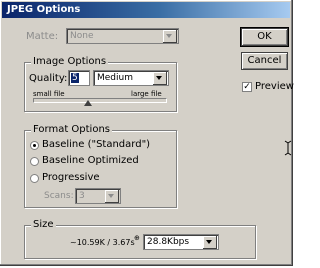 The image size is (320, 268). What do you see at coordinates (115, 78) in the screenshot?
I see `quality-preset-value: Medium` at bounding box center [115, 78].